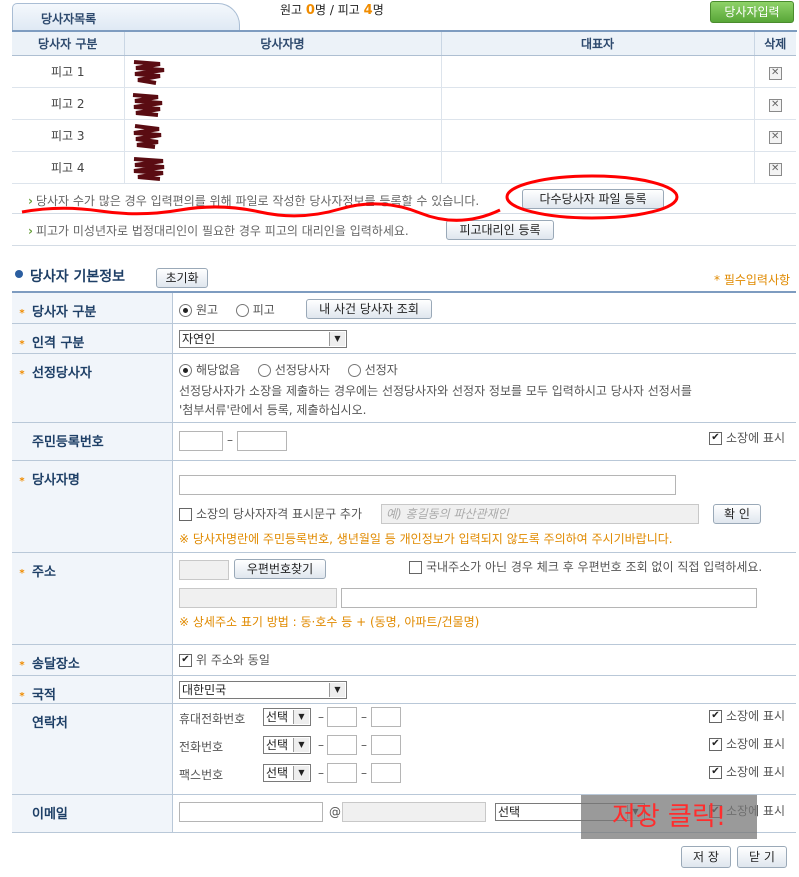  I want to click on rrn-label-text: 주민등록번호, so click(68, 442).